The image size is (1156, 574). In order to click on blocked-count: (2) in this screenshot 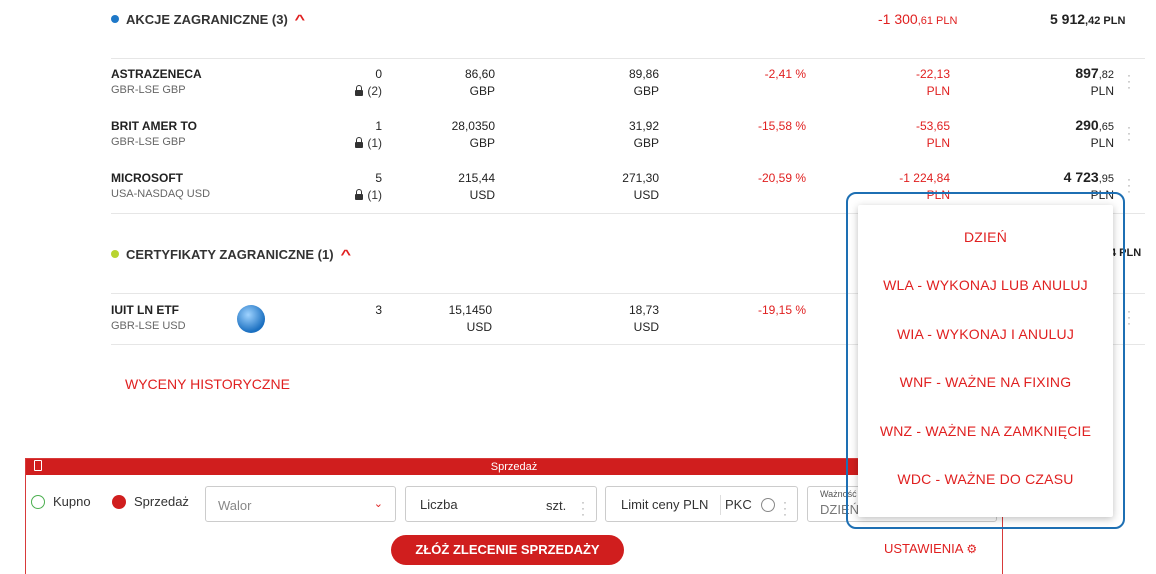, I will do `click(374, 91)`.